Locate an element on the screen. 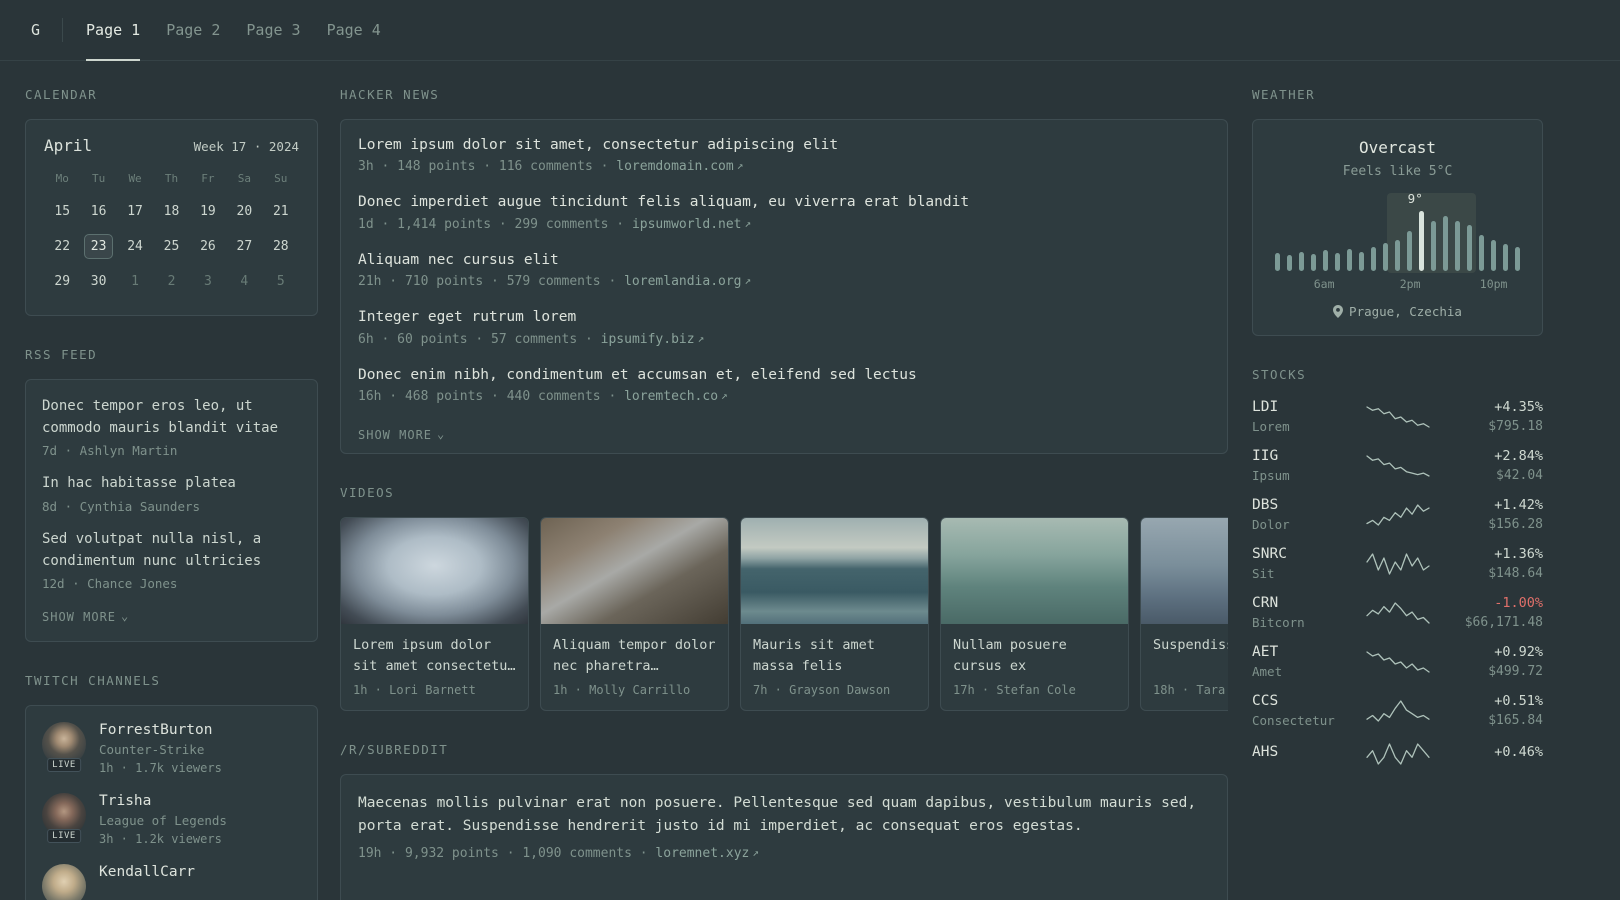 This screenshot has width=1620, height=900. section-title-videos: VIDEOS is located at coordinates (367, 492).